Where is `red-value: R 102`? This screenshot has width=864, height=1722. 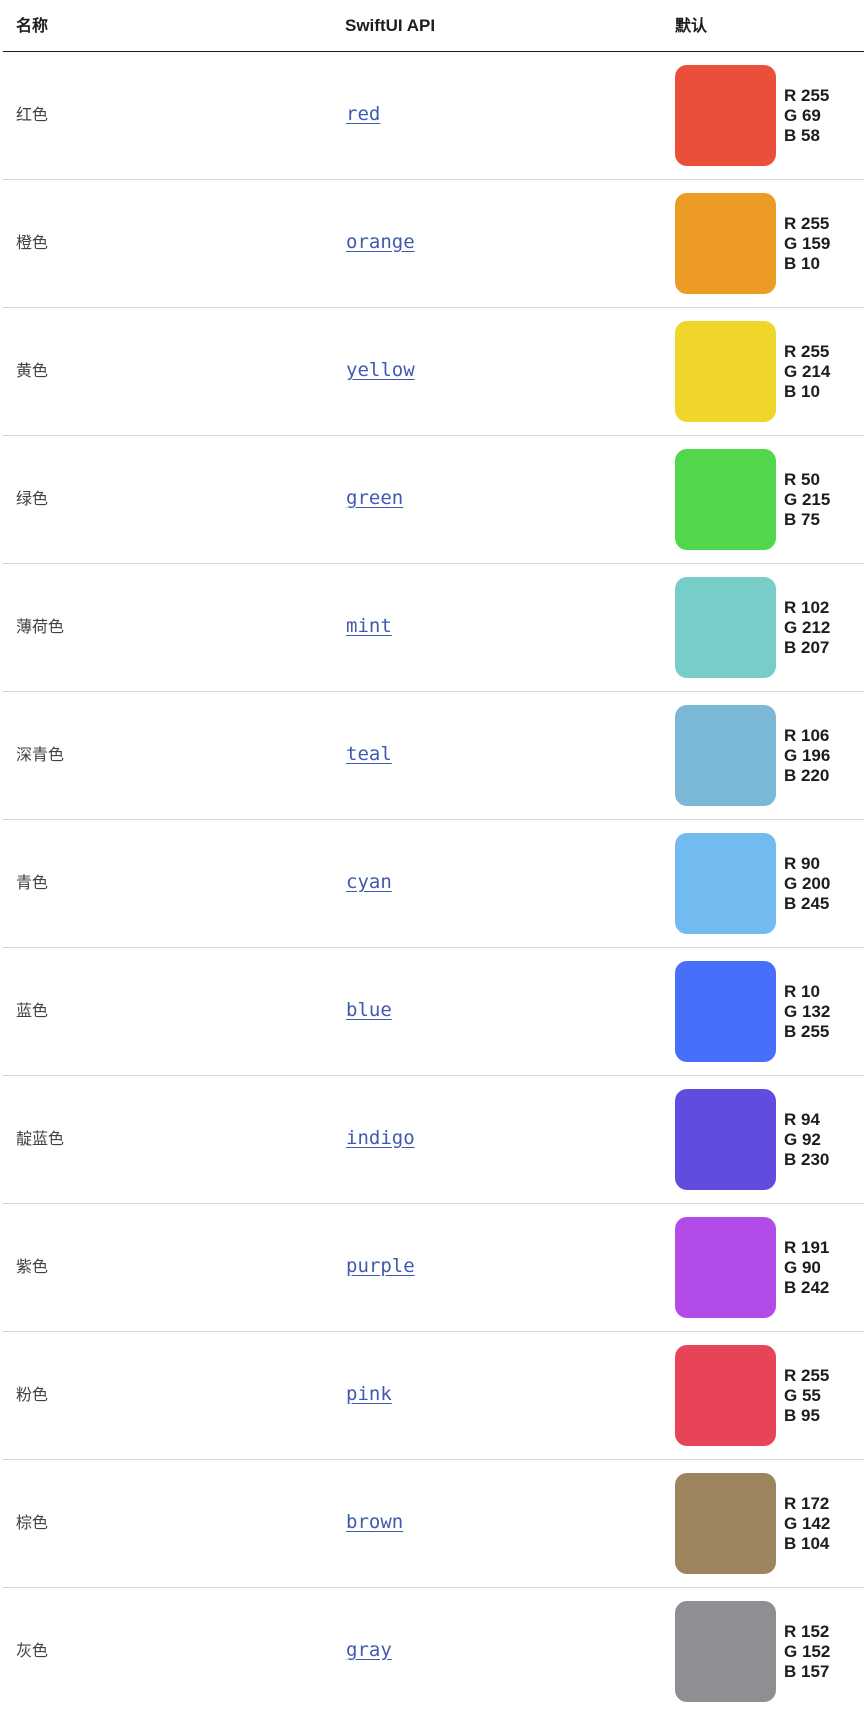 red-value: R 102 is located at coordinates (807, 607).